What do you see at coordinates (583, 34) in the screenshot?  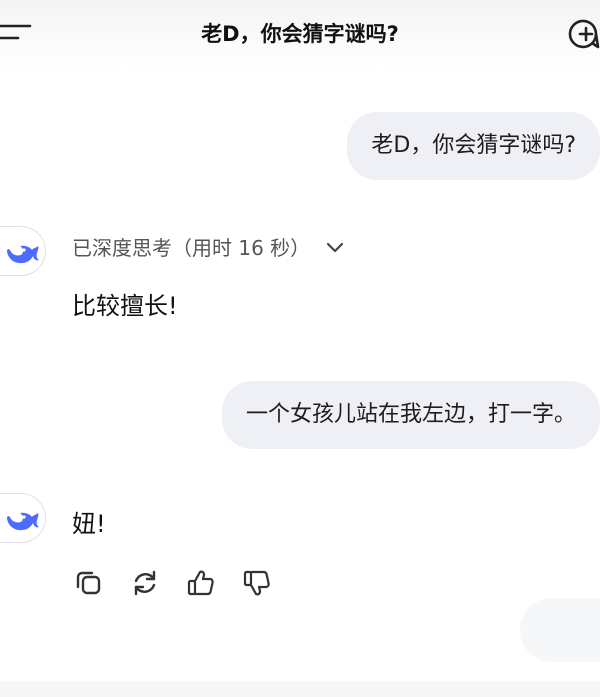 I see `new-chat-icon` at bounding box center [583, 34].